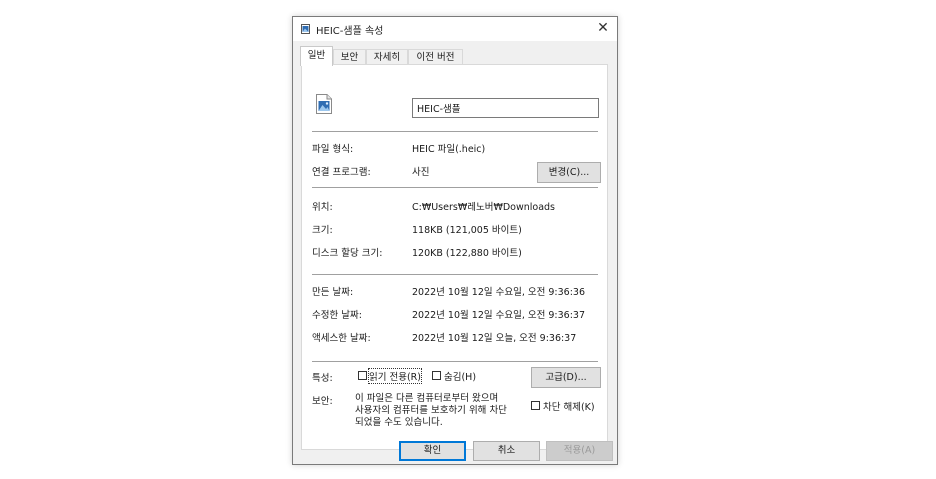 Image resolution: width=936 pixels, height=479 pixels. Describe the element at coordinates (484, 207) in the screenshot. I see `location-value: C:₩Users₩레노버₩Downloads` at that location.